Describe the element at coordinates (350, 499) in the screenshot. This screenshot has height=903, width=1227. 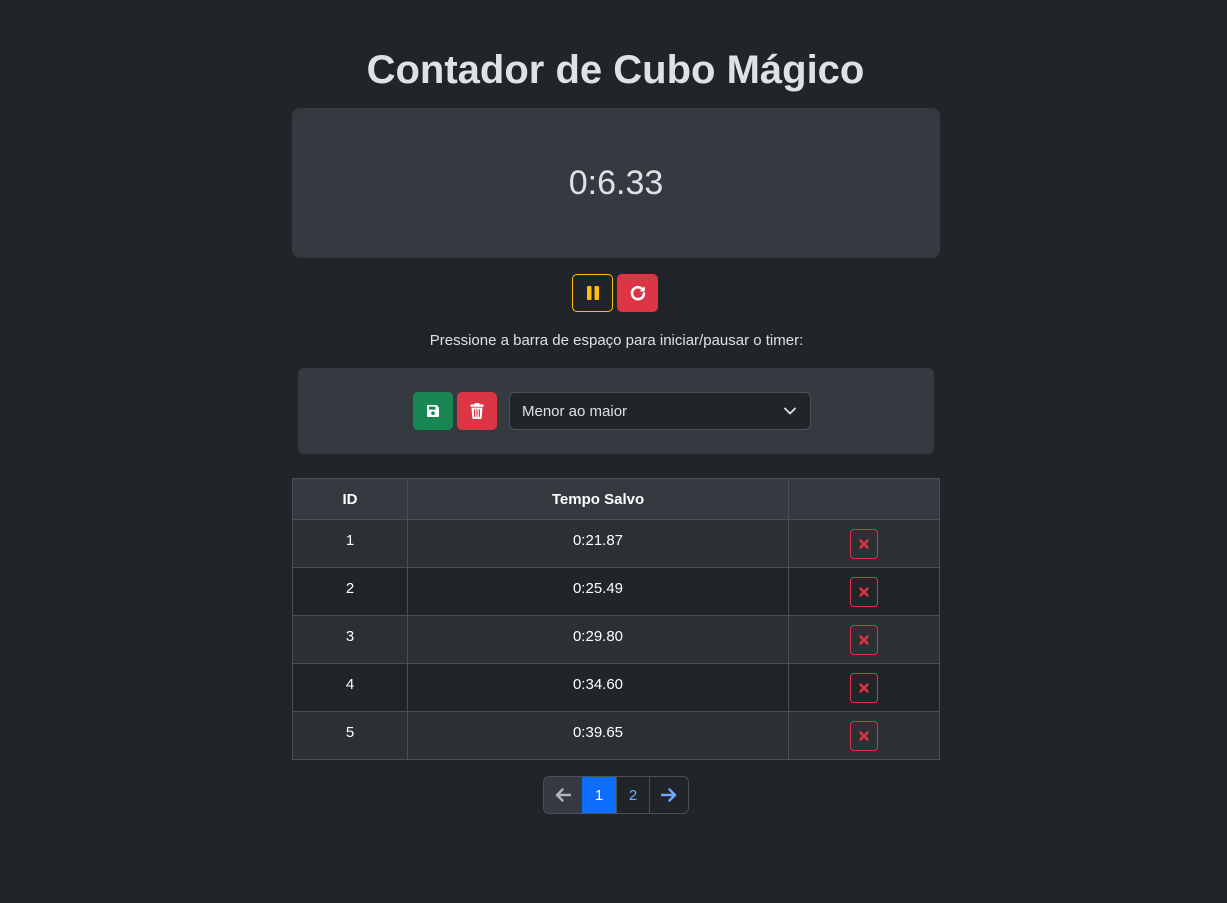
I see `column-header-id: ID` at that location.